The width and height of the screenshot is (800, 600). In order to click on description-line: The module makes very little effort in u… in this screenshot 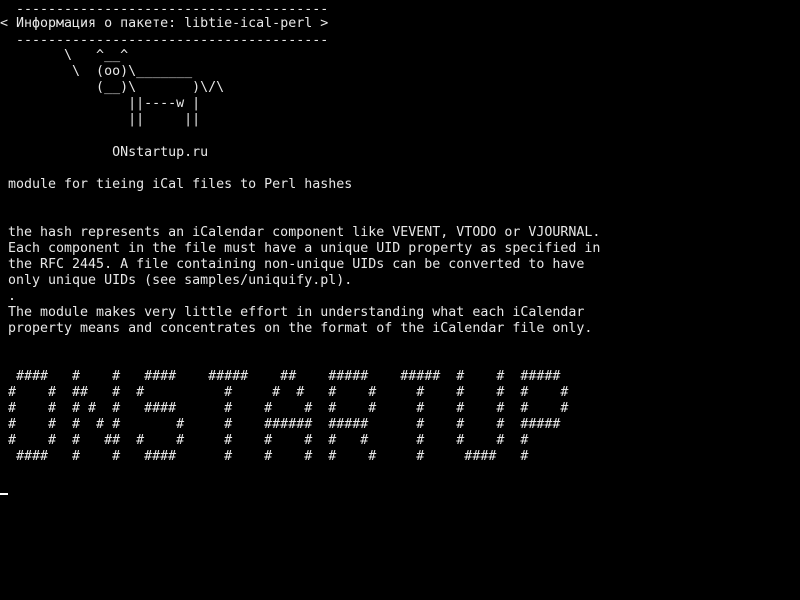, I will do `click(296, 312)`.